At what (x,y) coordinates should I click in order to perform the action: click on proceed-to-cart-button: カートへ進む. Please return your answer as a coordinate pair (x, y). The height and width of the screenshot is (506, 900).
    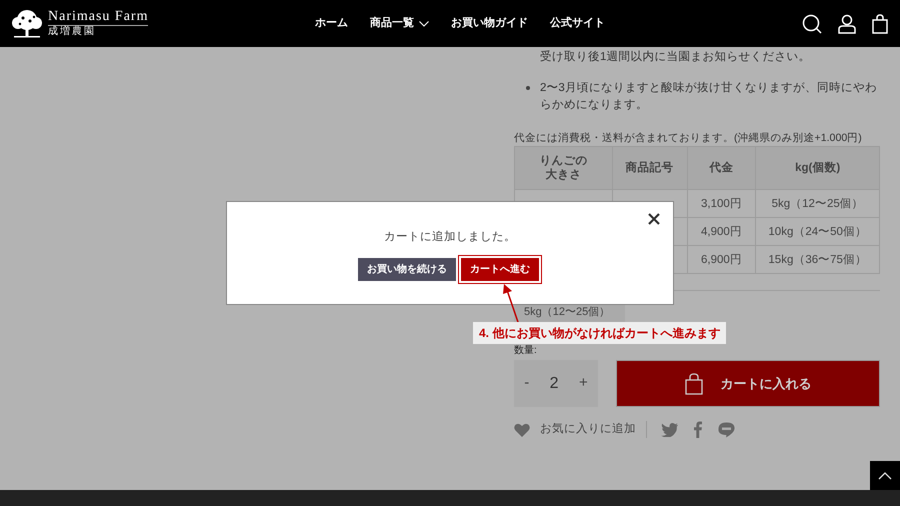
    Looking at the image, I should click on (500, 269).